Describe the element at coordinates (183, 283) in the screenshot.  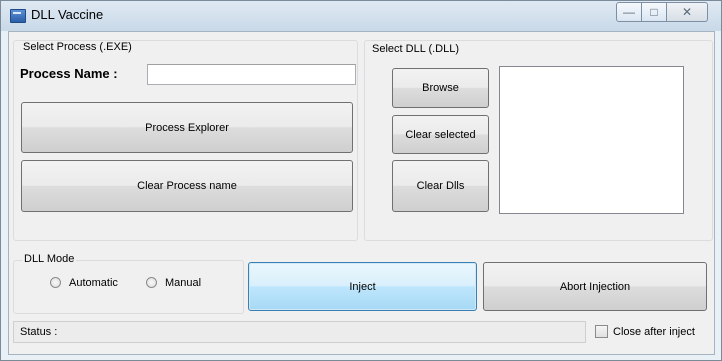
I see `manual-radio-label: Manual` at that location.